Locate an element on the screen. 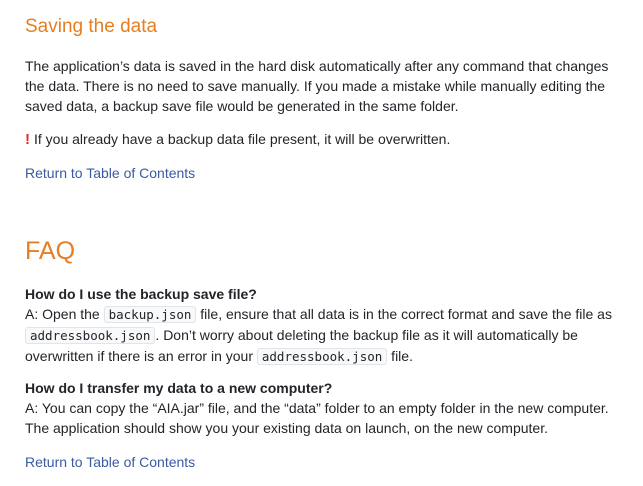 The width and height of the screenshot is (643, 486). section-title-faq: FAQ is located at coordinates (50, 251).